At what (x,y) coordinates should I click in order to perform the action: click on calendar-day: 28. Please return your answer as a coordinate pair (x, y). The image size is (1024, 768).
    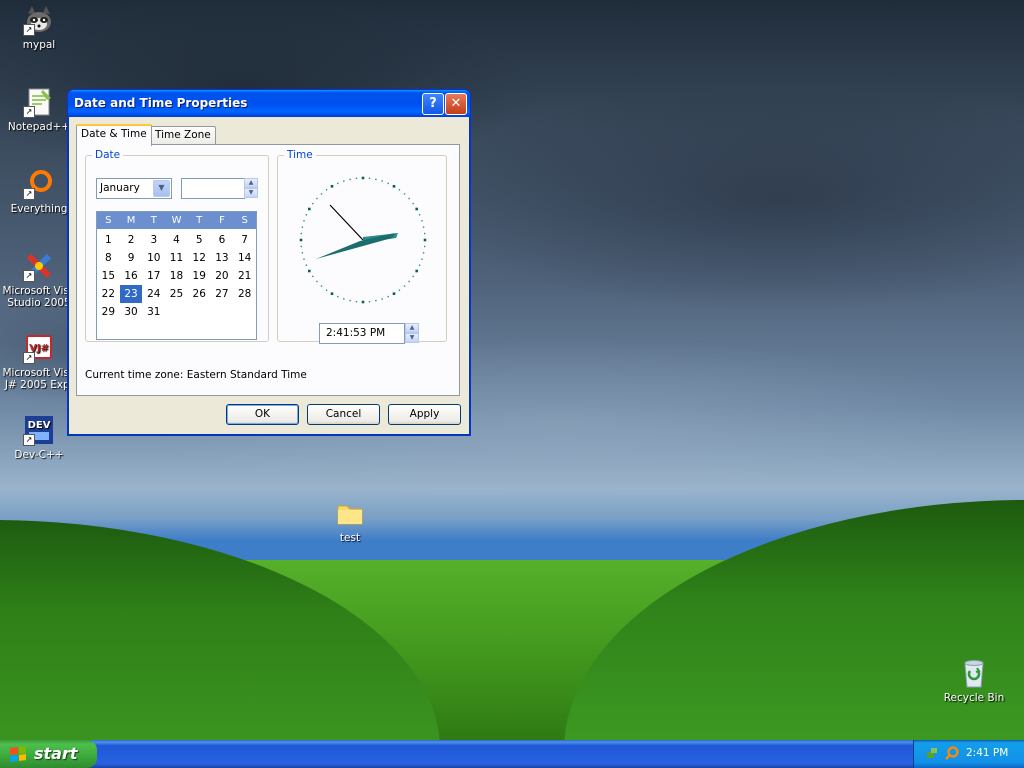
    Looking at the image, I should click on (244, 294).